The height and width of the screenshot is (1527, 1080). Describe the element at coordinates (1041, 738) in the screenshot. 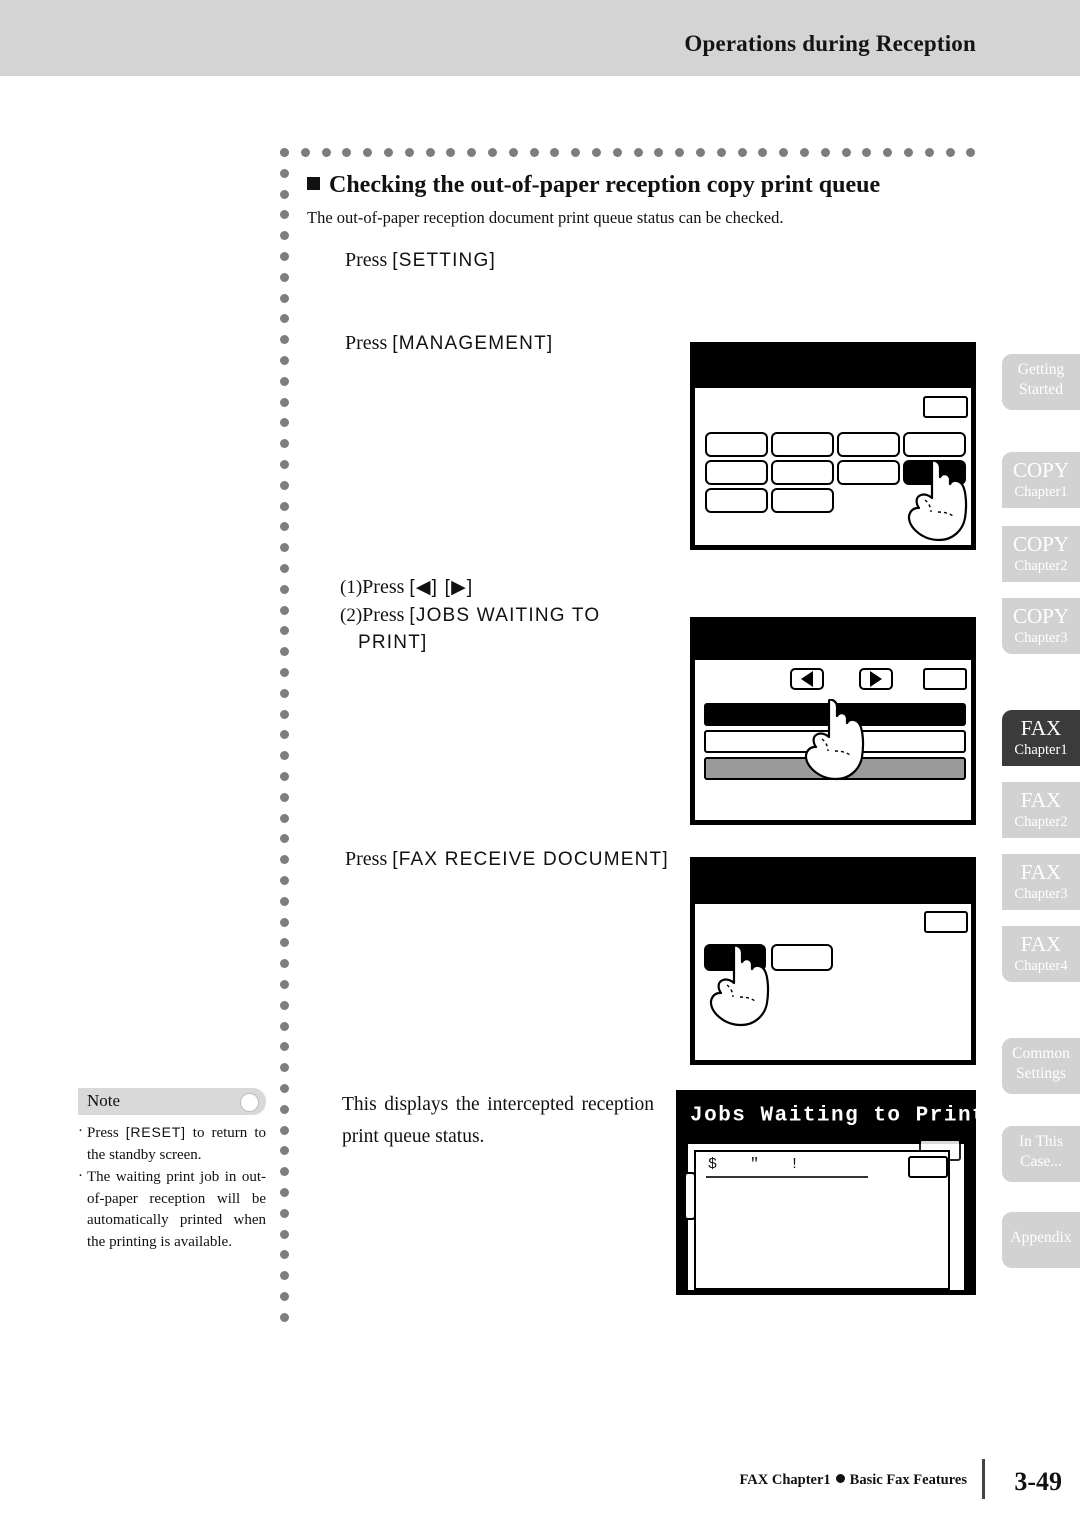

I see `tab-fax-chapter1: FAX Chapter1` at that location.